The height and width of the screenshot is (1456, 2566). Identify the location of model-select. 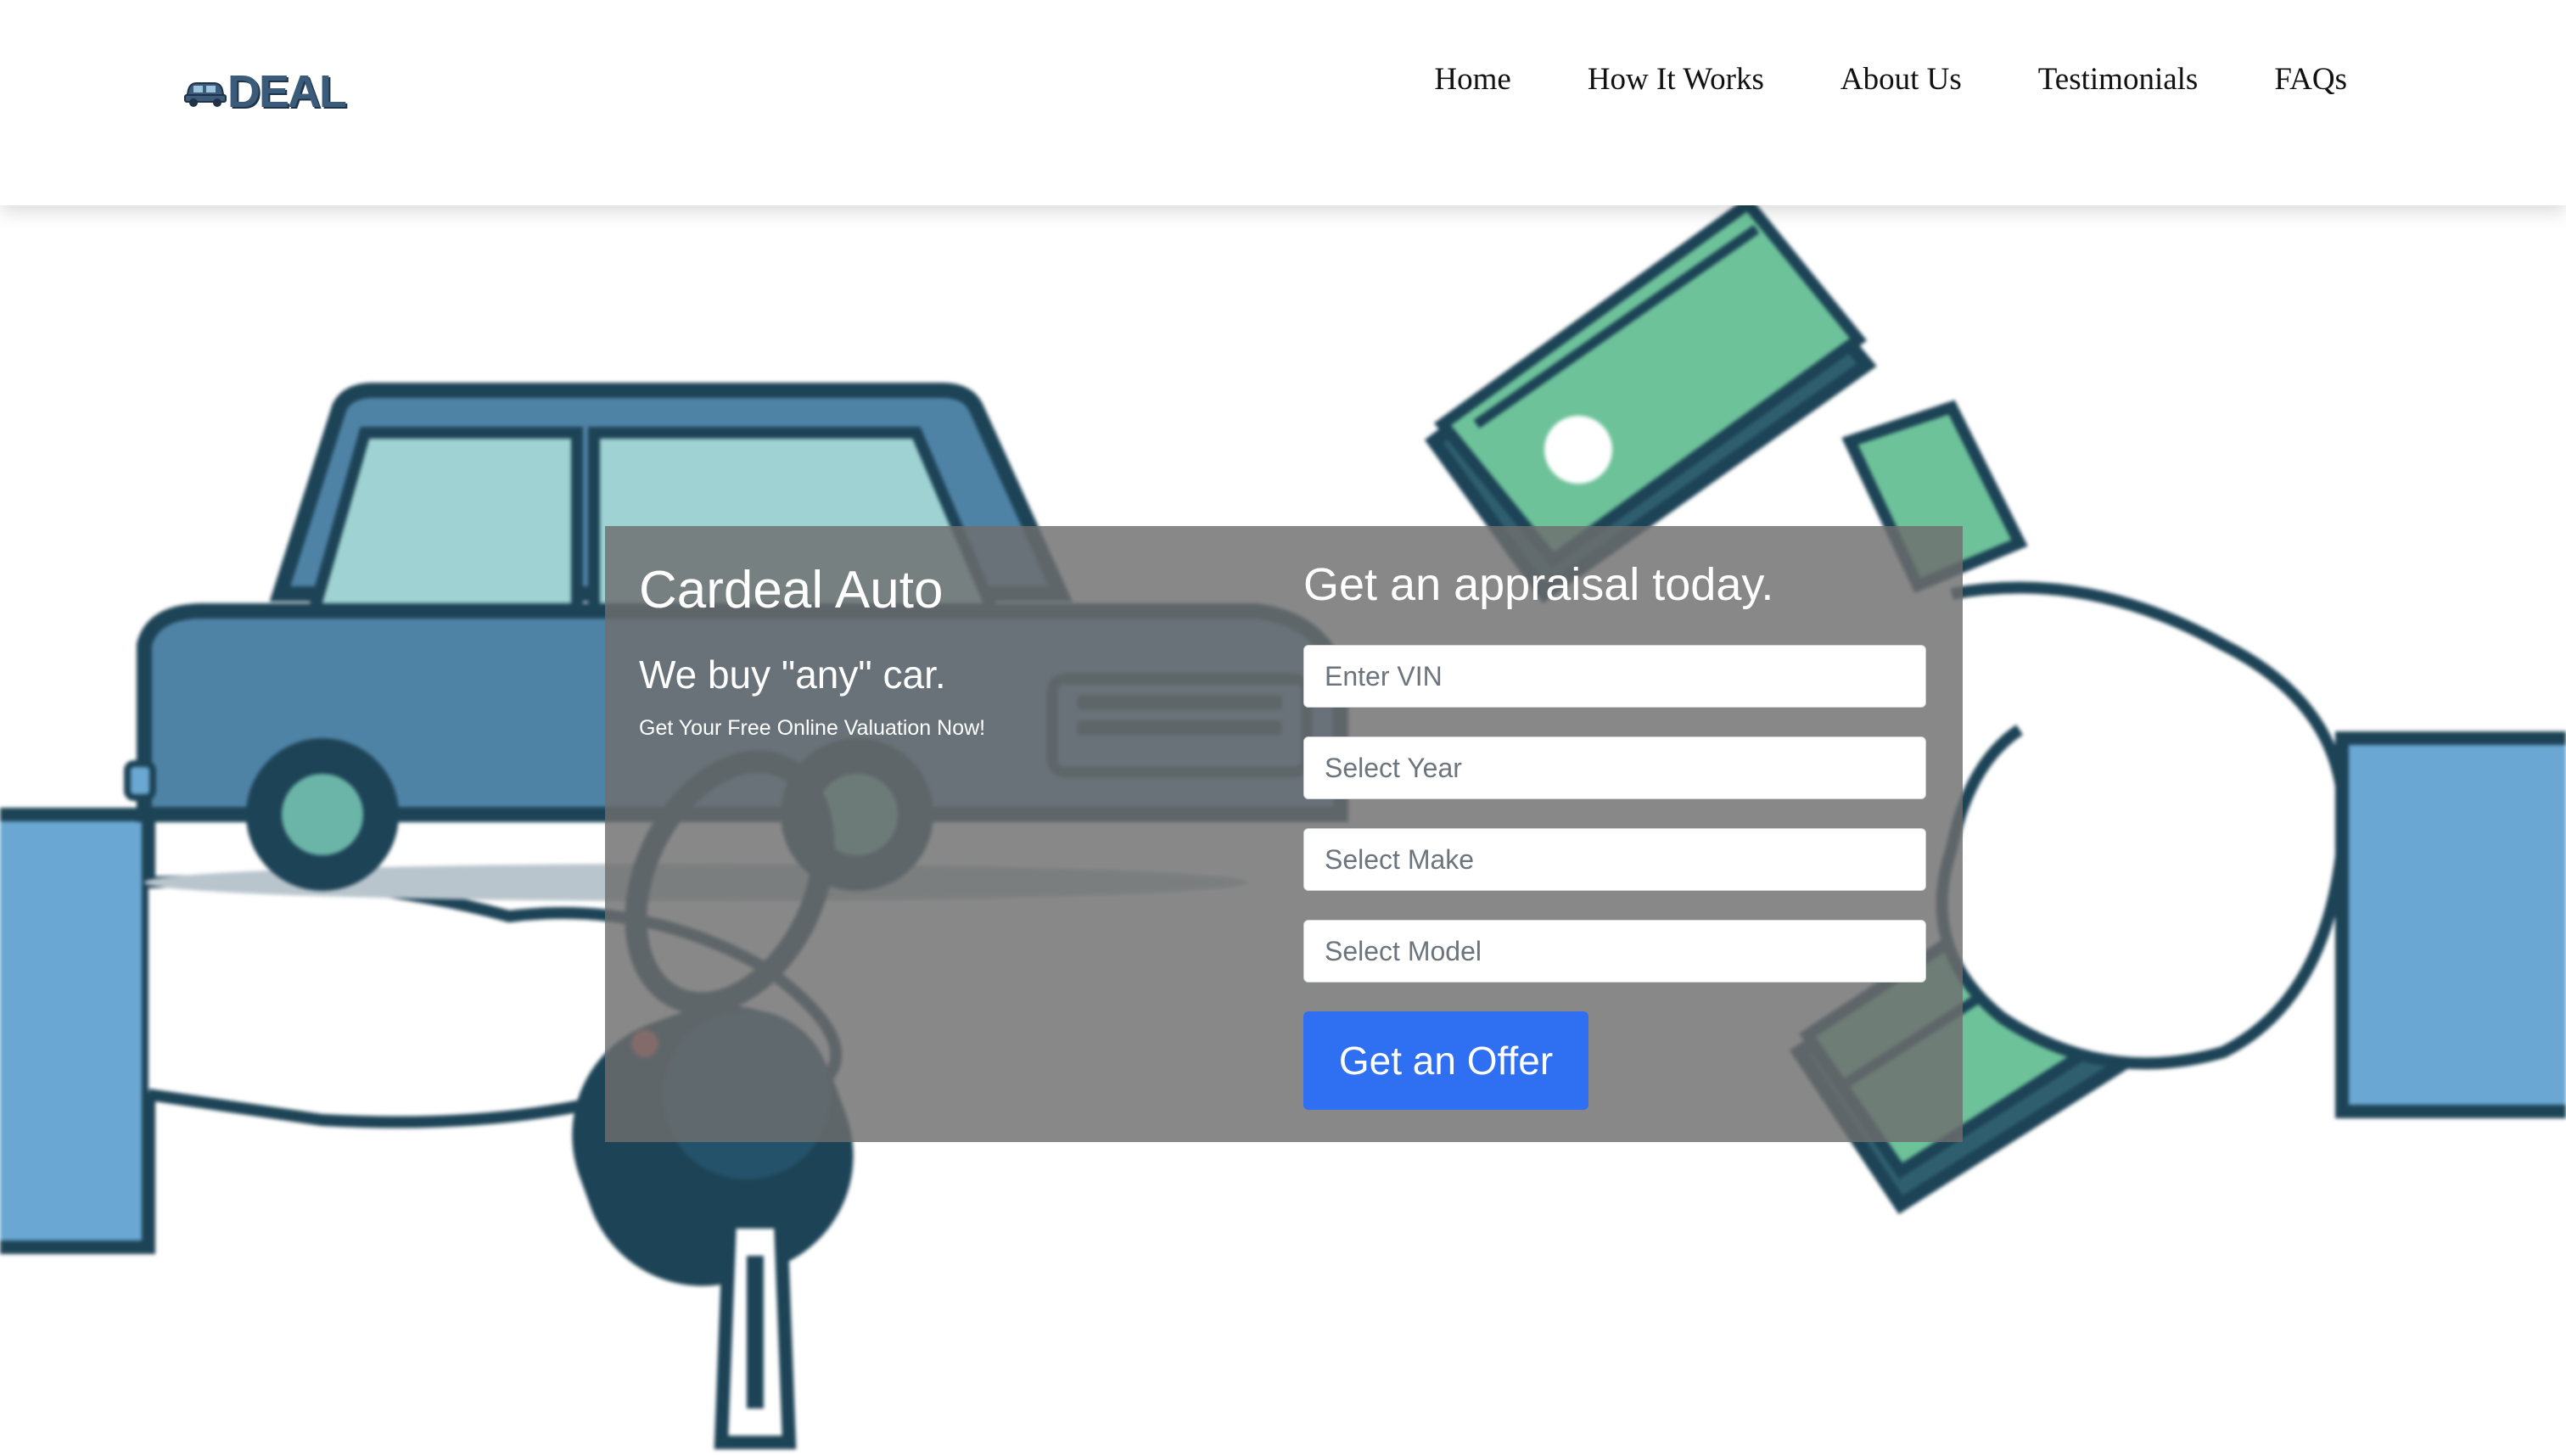
(1614, 951).